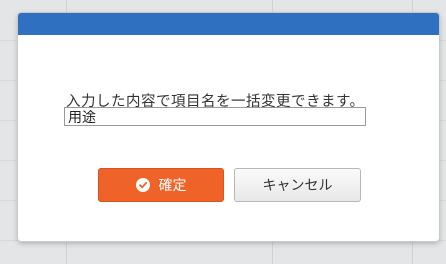  I want to click on confirm-label: 確定, so click(172, 186).